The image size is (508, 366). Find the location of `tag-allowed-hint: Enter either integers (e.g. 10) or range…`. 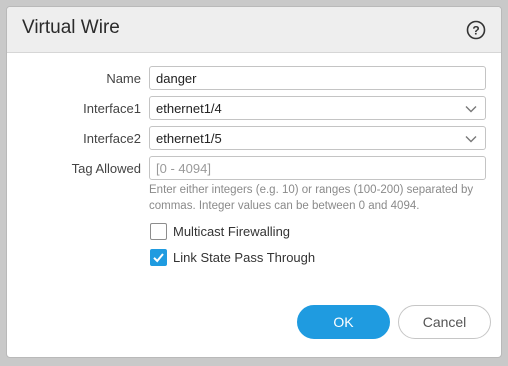

tag-allowed-hint: Enter either integers (e.g. 10) or range… is located at coordinates (311, 198).